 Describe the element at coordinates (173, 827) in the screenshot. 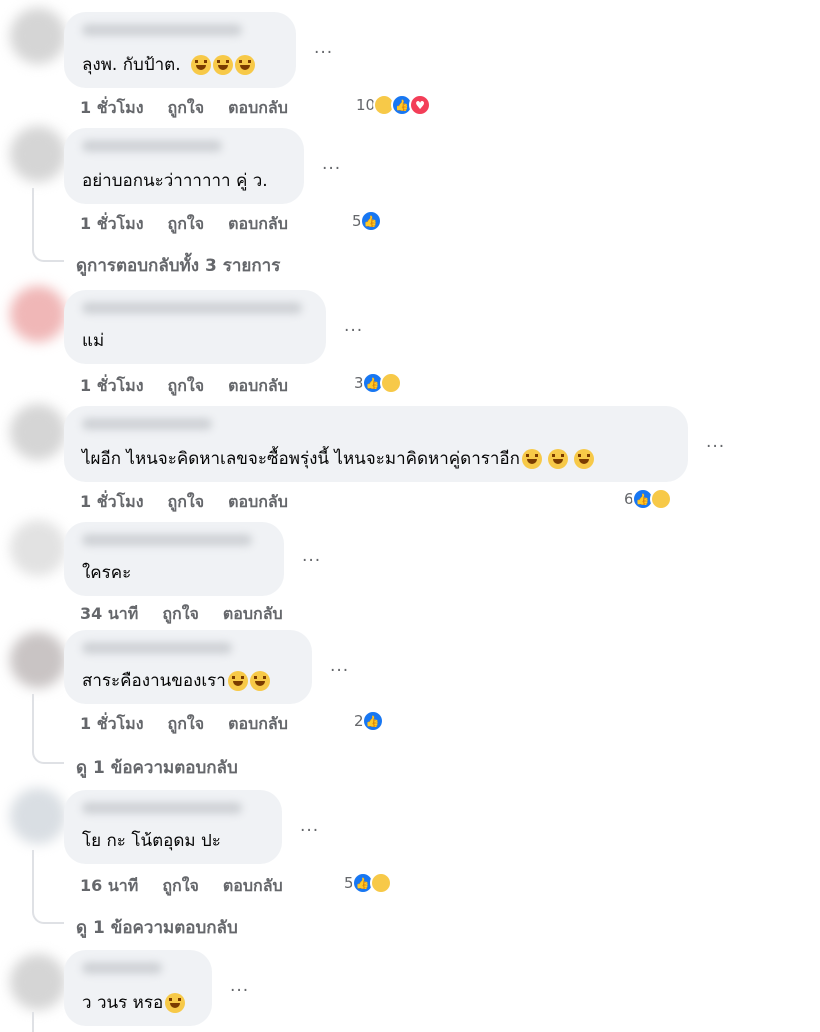

I see `comment-bubble: โย กะ โน้ตอุดม ปะ` at that location.